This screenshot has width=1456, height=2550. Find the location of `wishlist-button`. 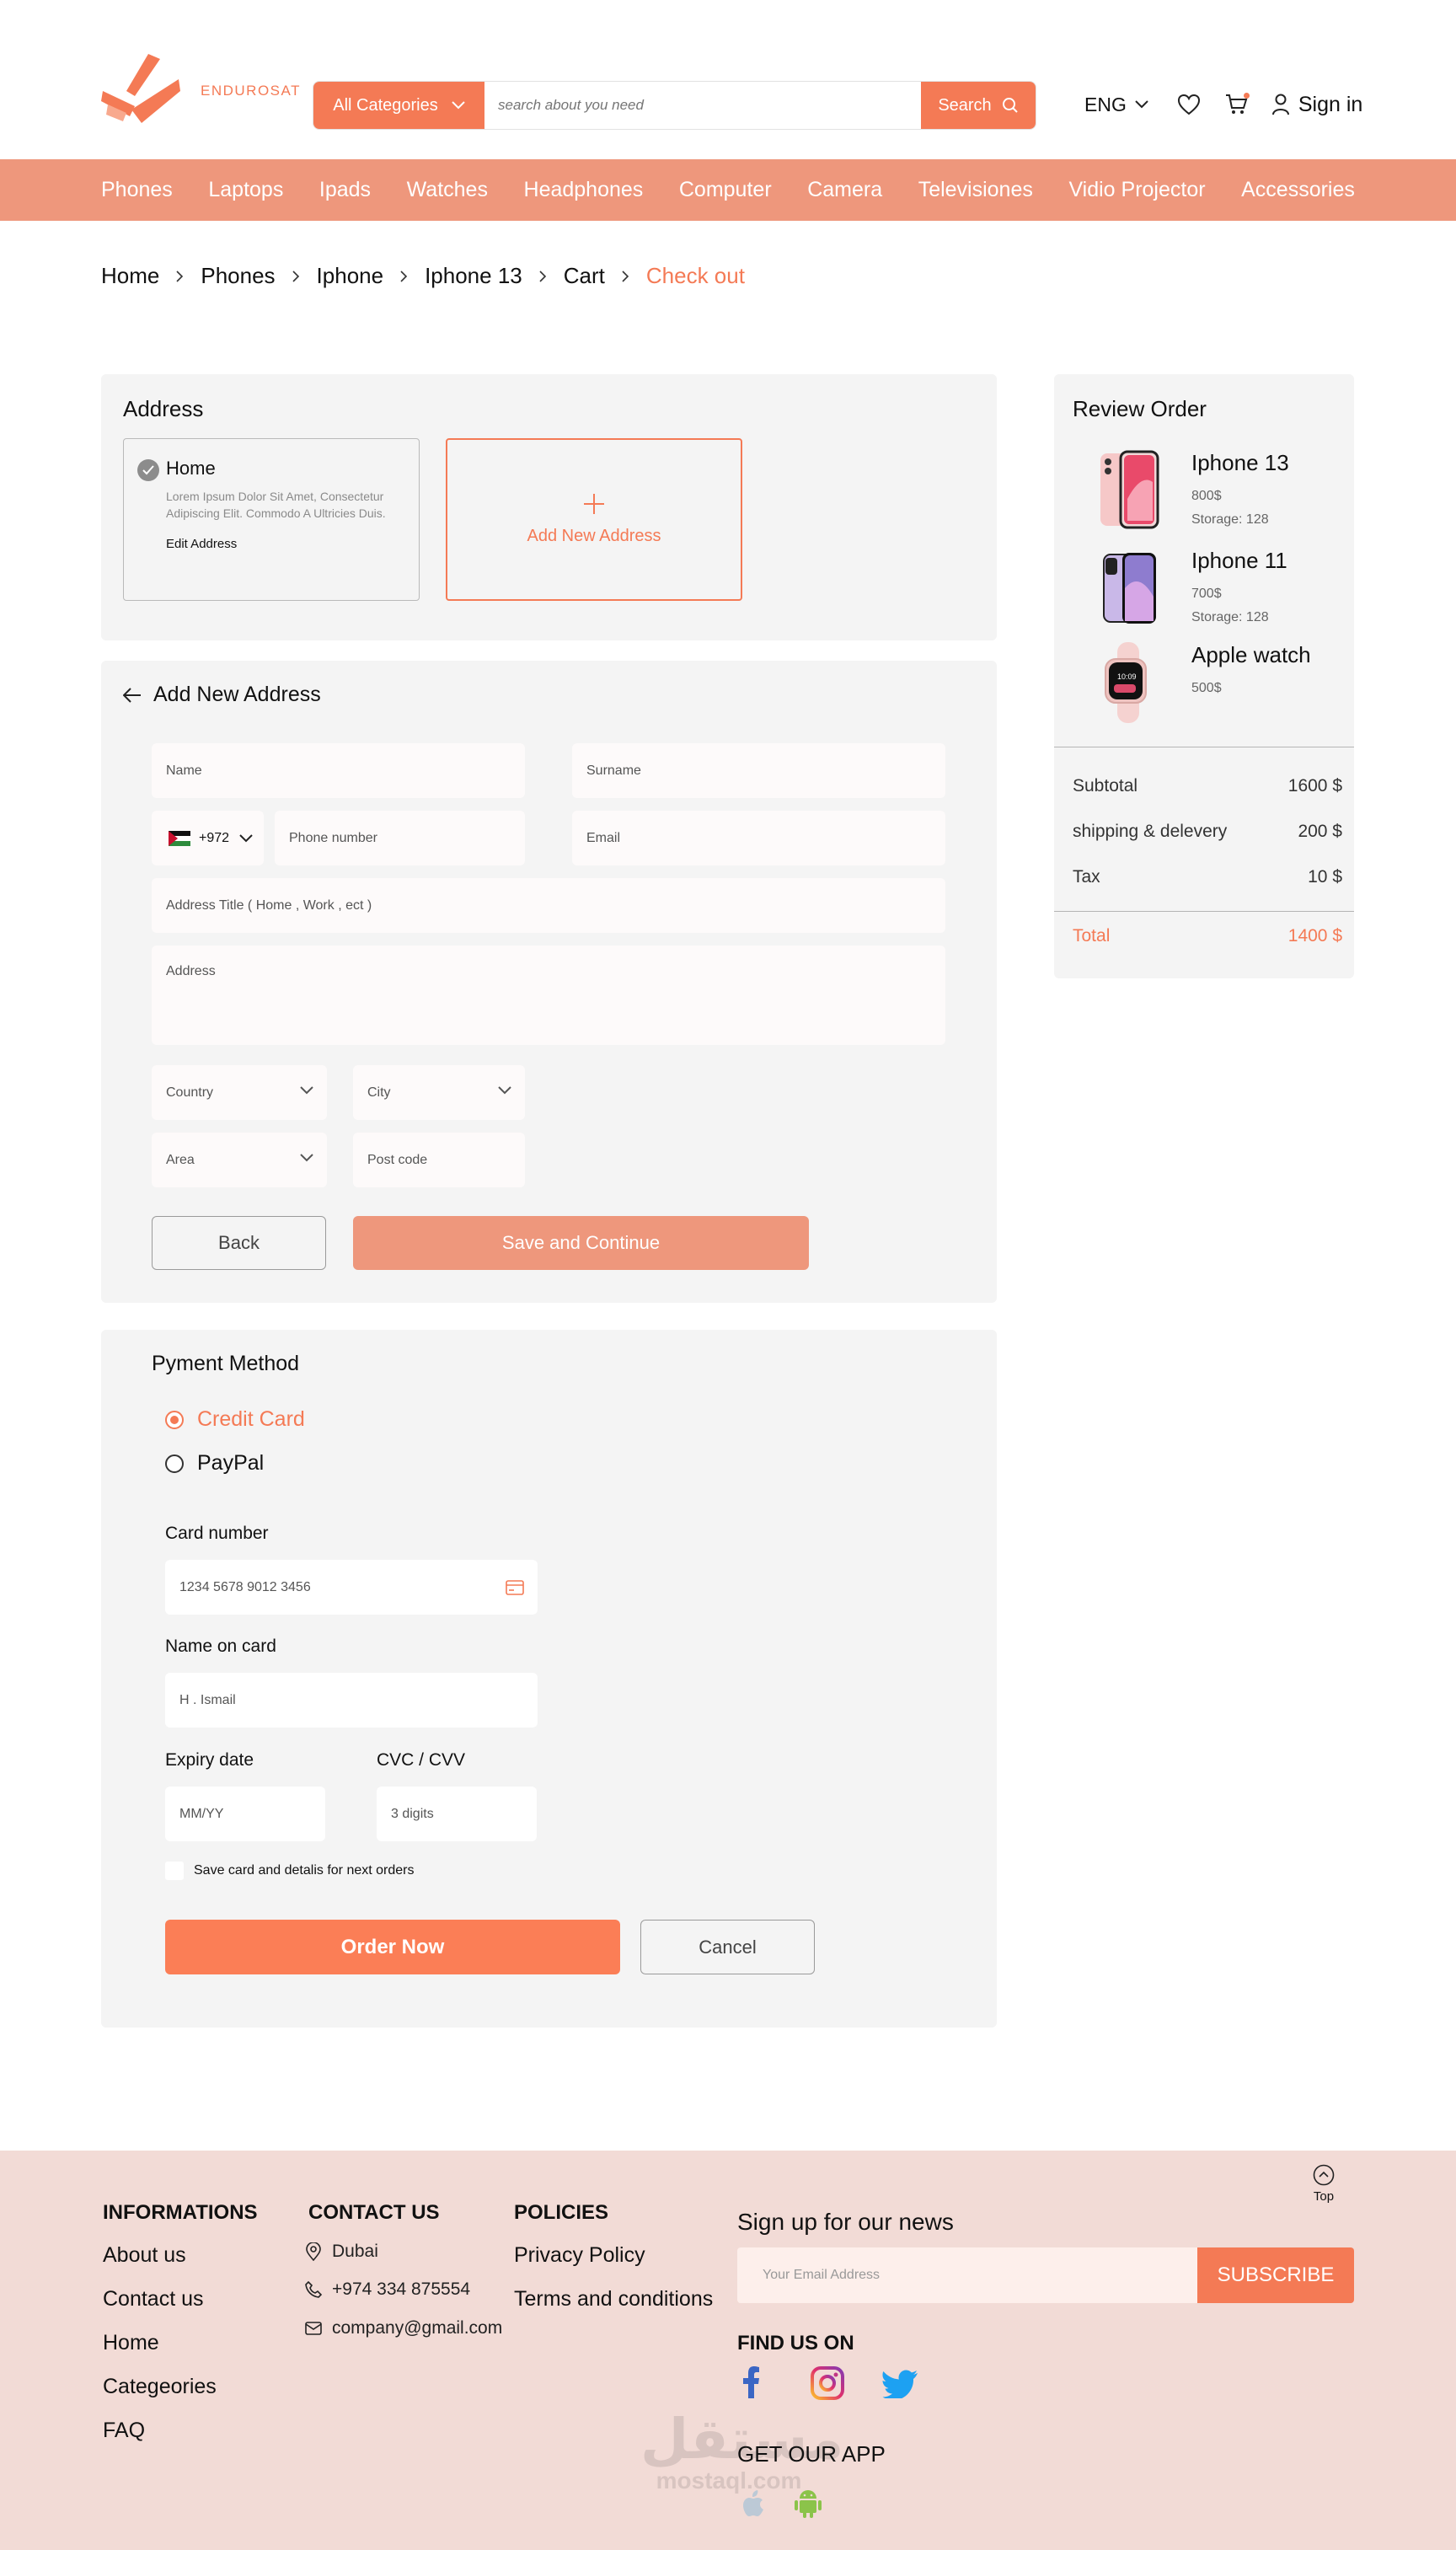

wishlist-button is located at coordinates (1189, 104).